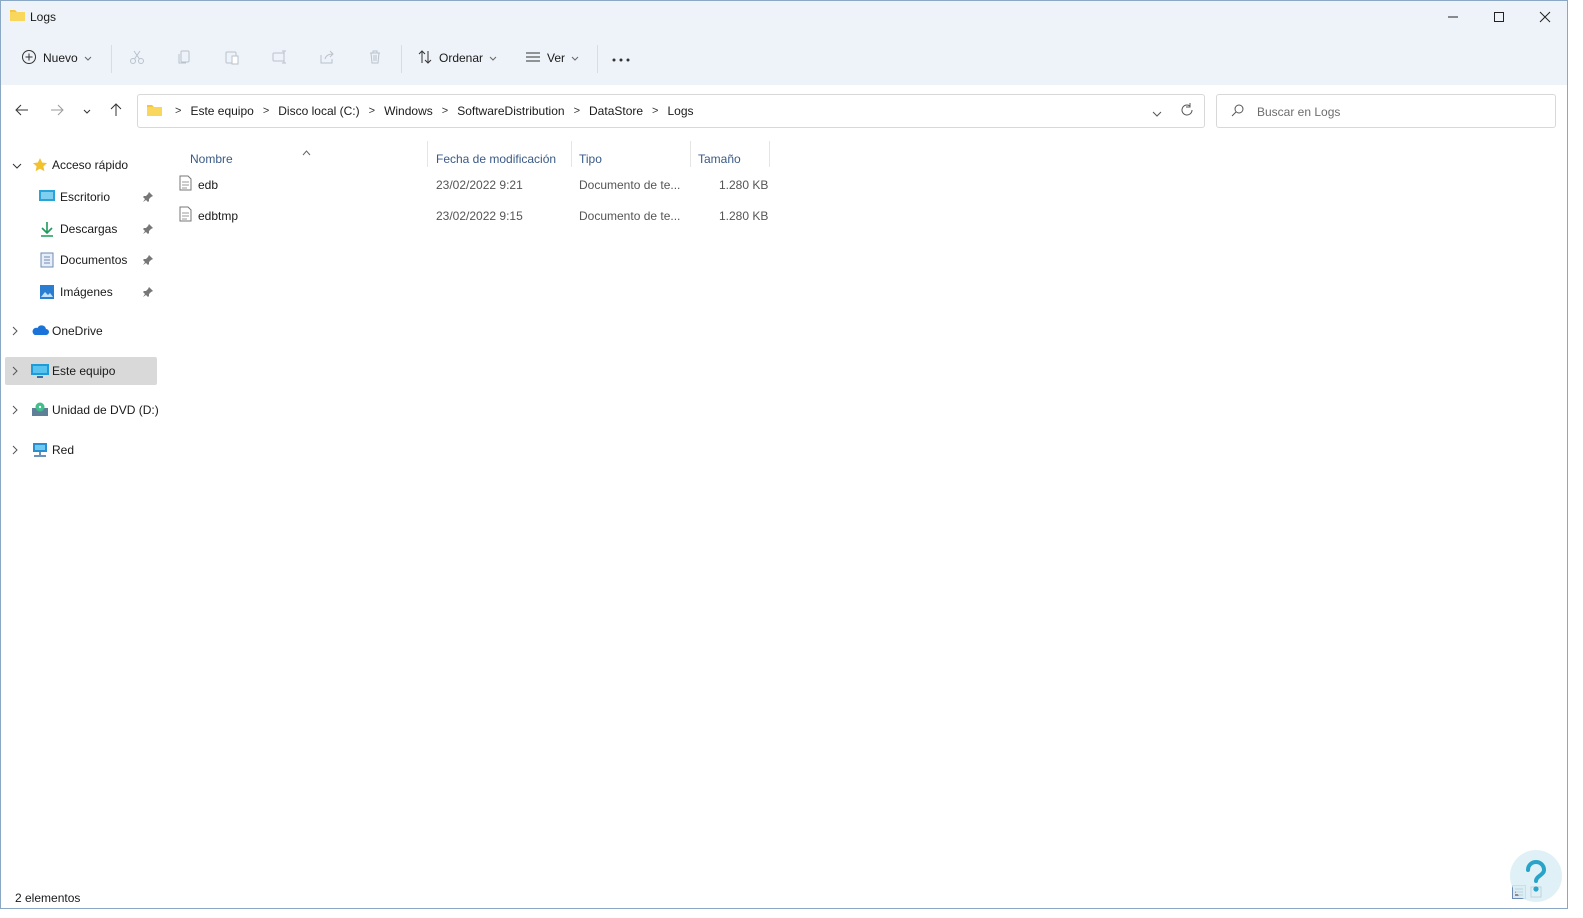 The image size is (1583, 918). What do you see at coordinates (208, 185) in the screenshot?
I see `file-name: edb` at bounding box center [208, 185].